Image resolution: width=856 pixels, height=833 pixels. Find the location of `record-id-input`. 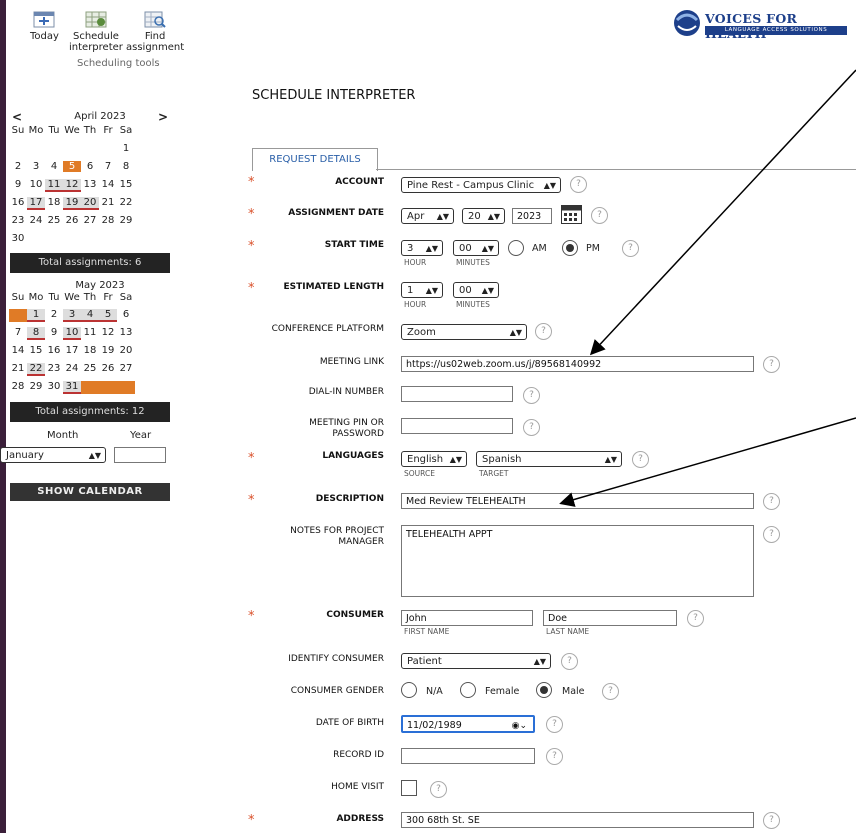

record-id-input is located at coordinates (468, 756).